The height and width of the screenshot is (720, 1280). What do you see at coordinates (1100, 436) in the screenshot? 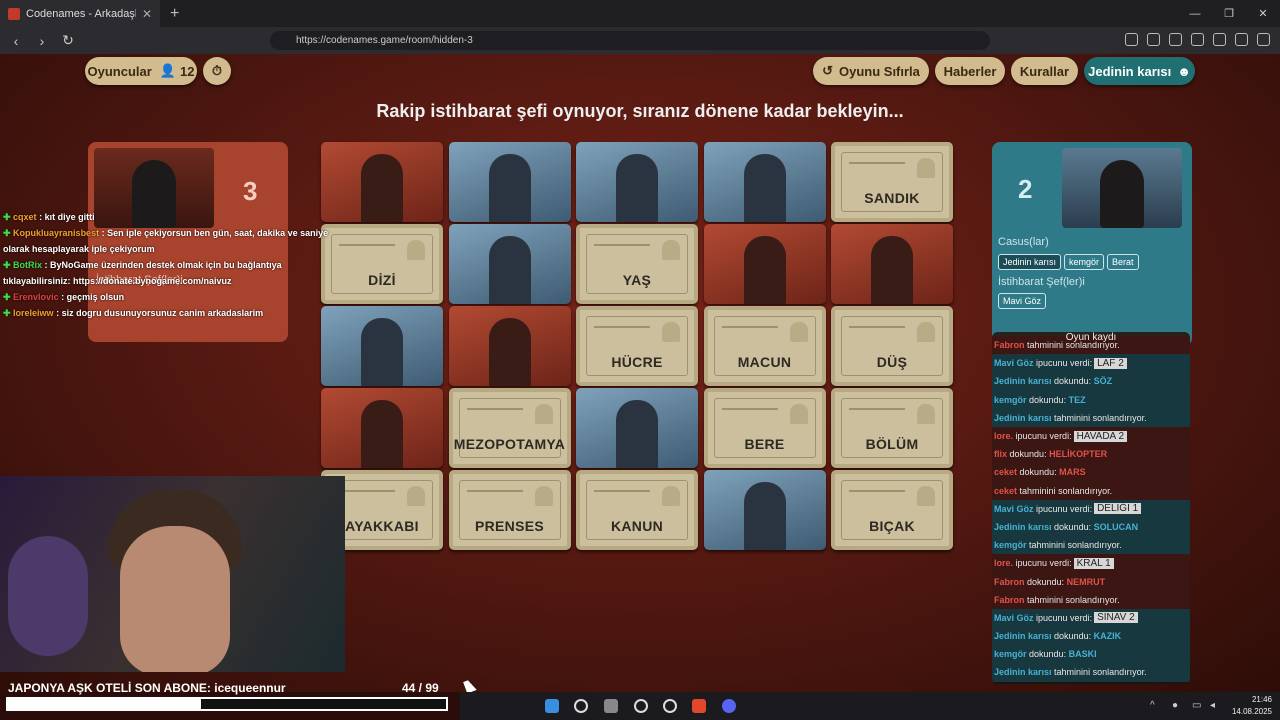
I see `log-hint: HAVADA 2` at bounding box center [1100, 436].